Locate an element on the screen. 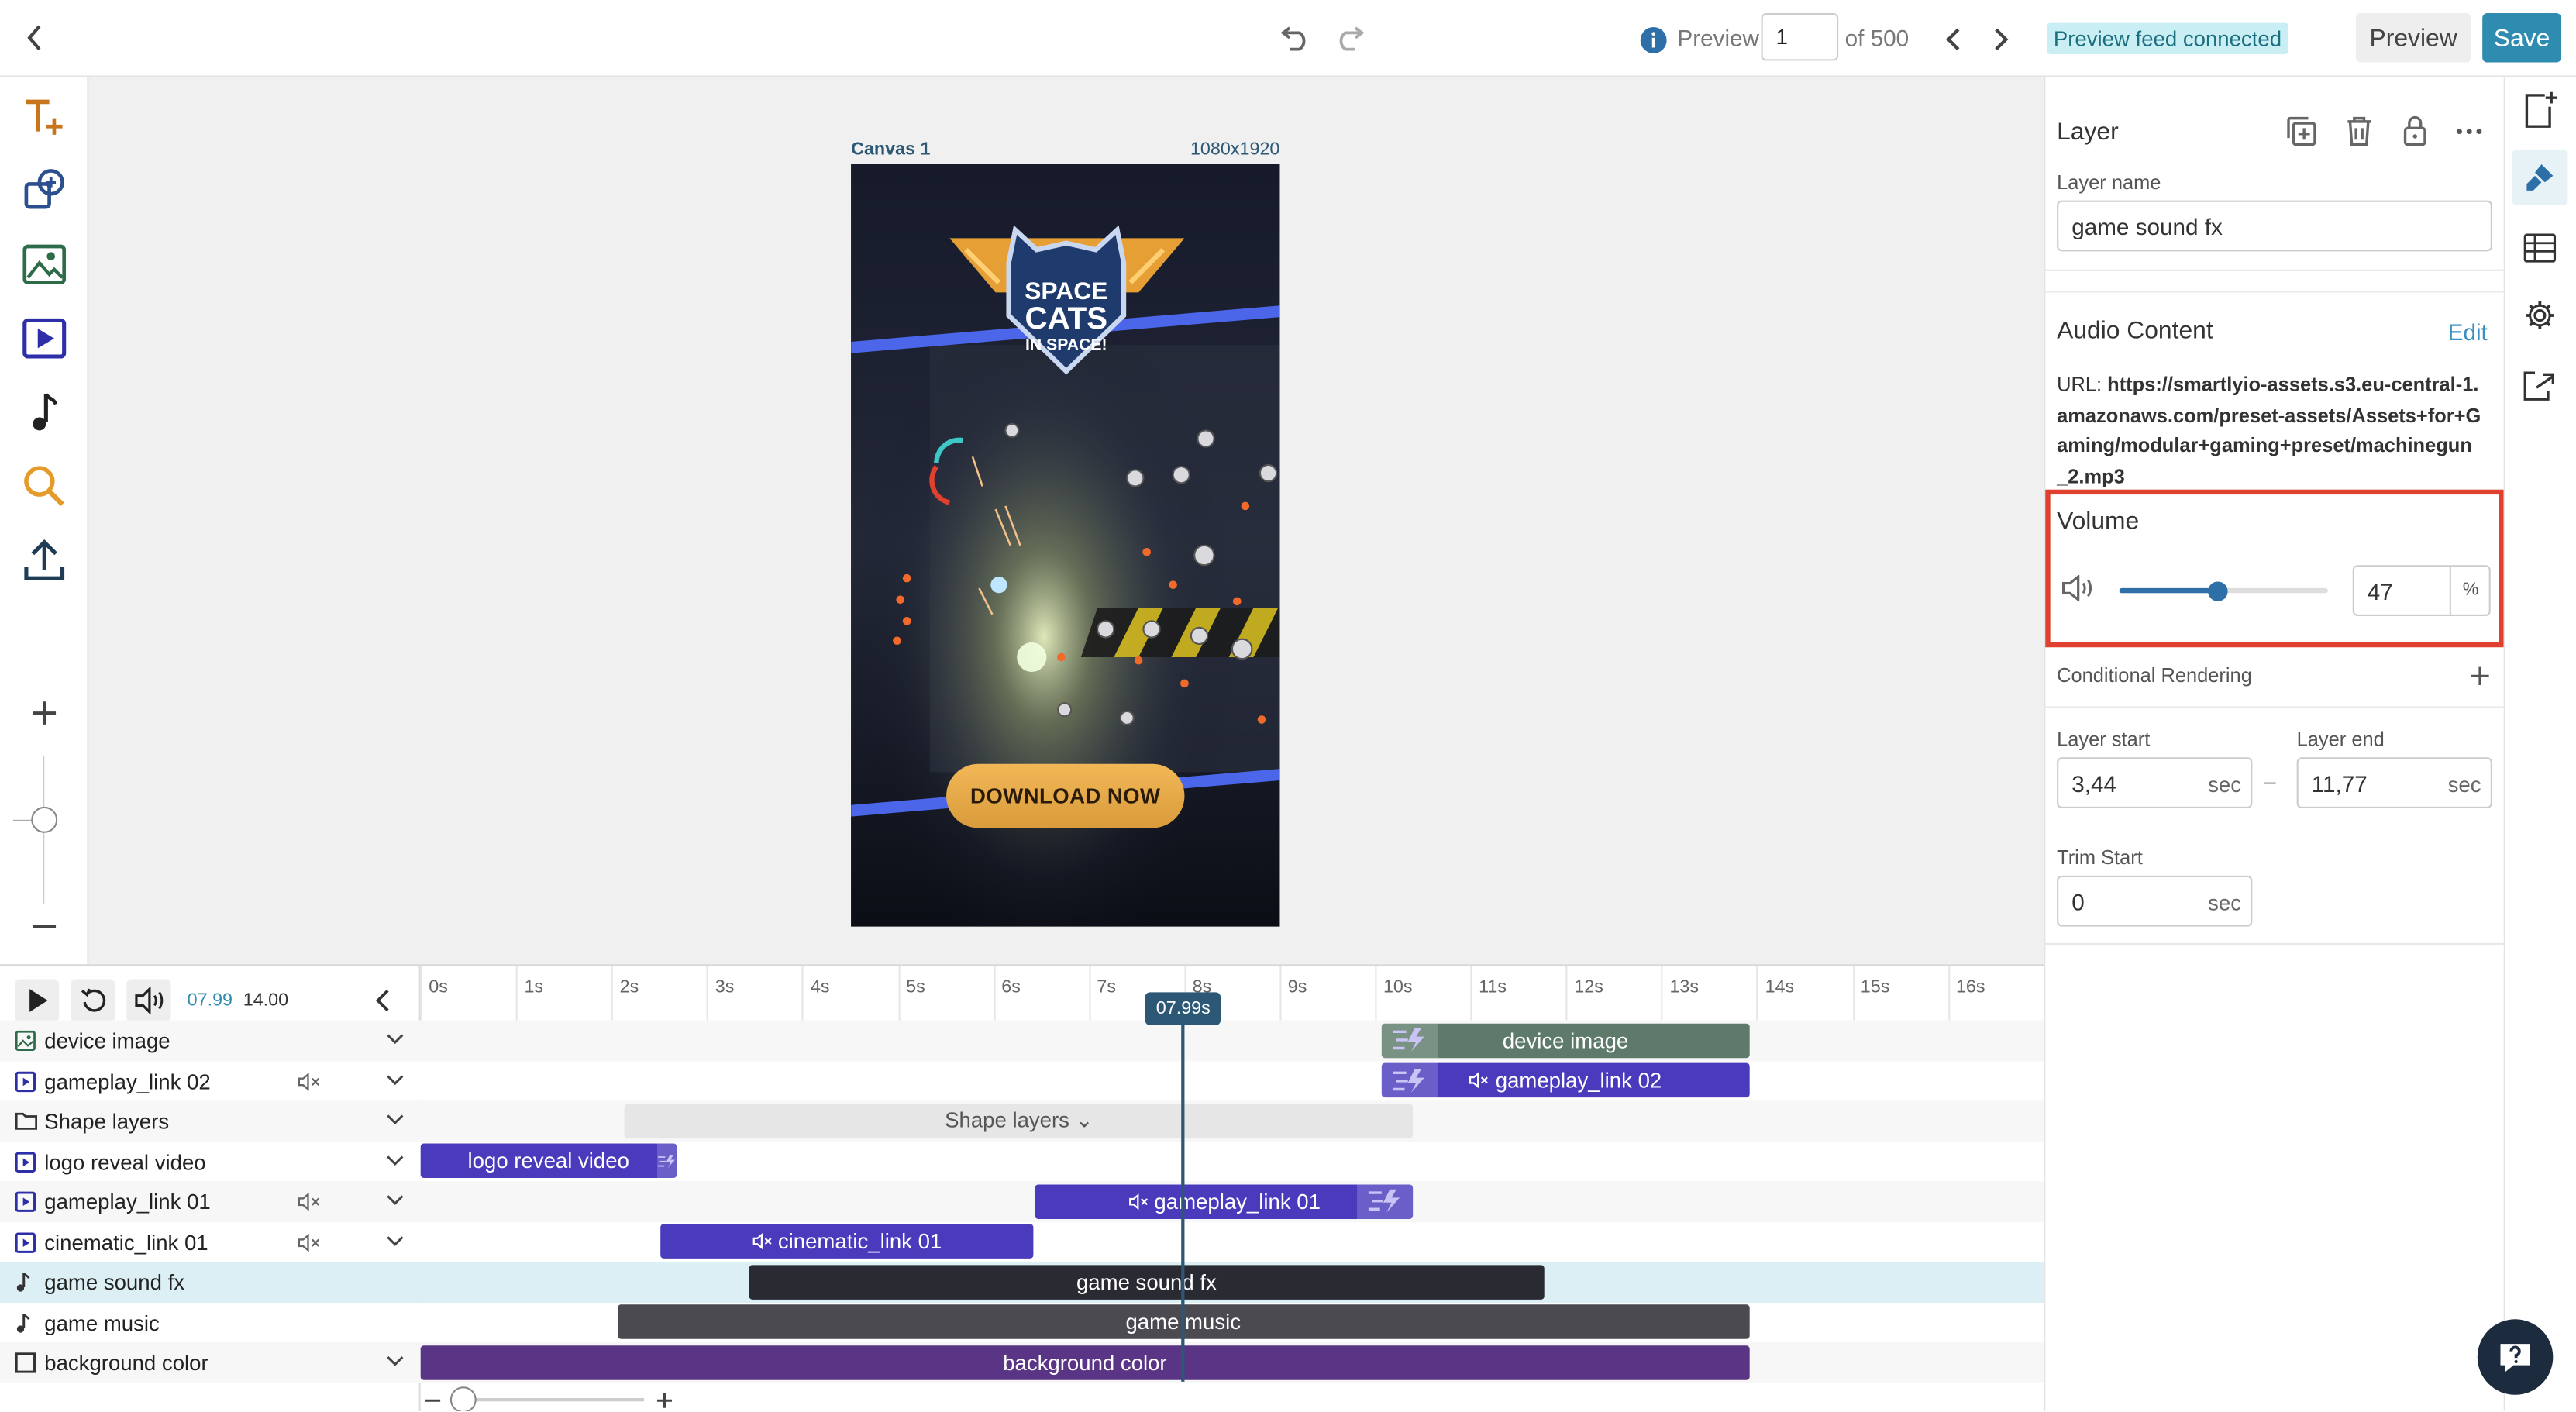 Image resolution: width=2576 pixels, height=1412 pixels. info-icon is located at coordinates (1653, 39).